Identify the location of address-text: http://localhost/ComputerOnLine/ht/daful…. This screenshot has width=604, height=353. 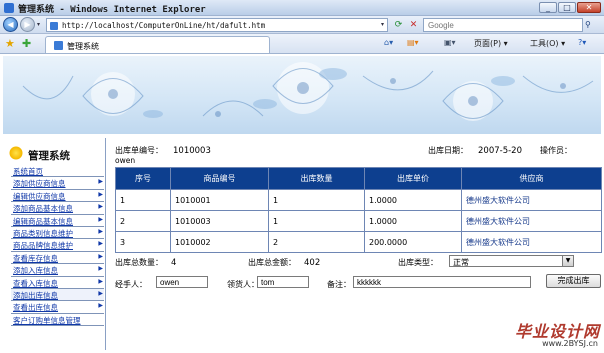
(164, 25).